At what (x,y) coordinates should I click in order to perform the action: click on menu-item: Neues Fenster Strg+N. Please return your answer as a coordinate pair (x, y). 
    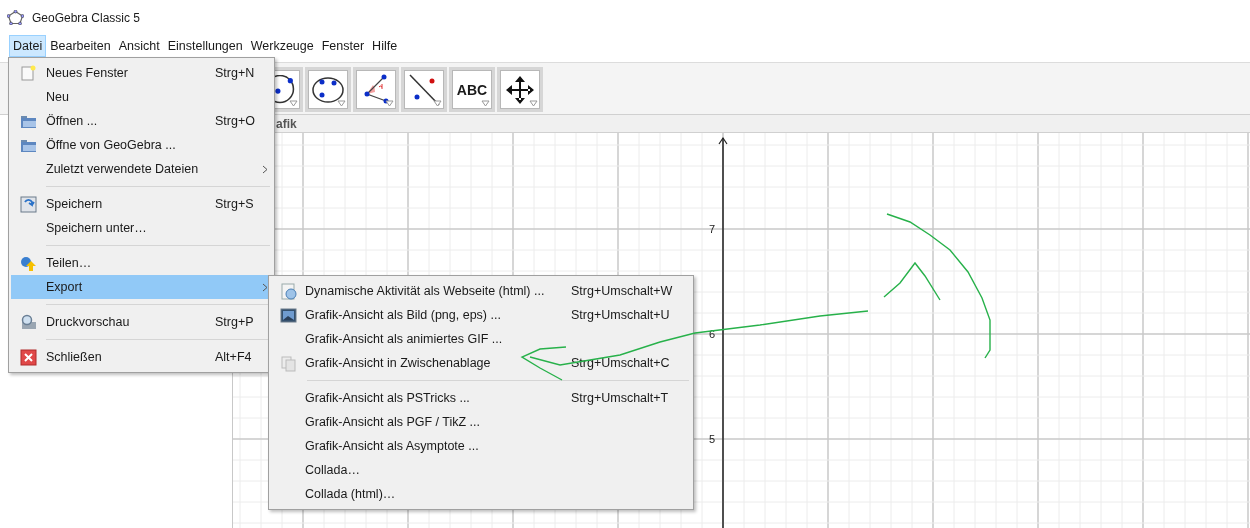
    Looking at the image, I should click on (141, 73).